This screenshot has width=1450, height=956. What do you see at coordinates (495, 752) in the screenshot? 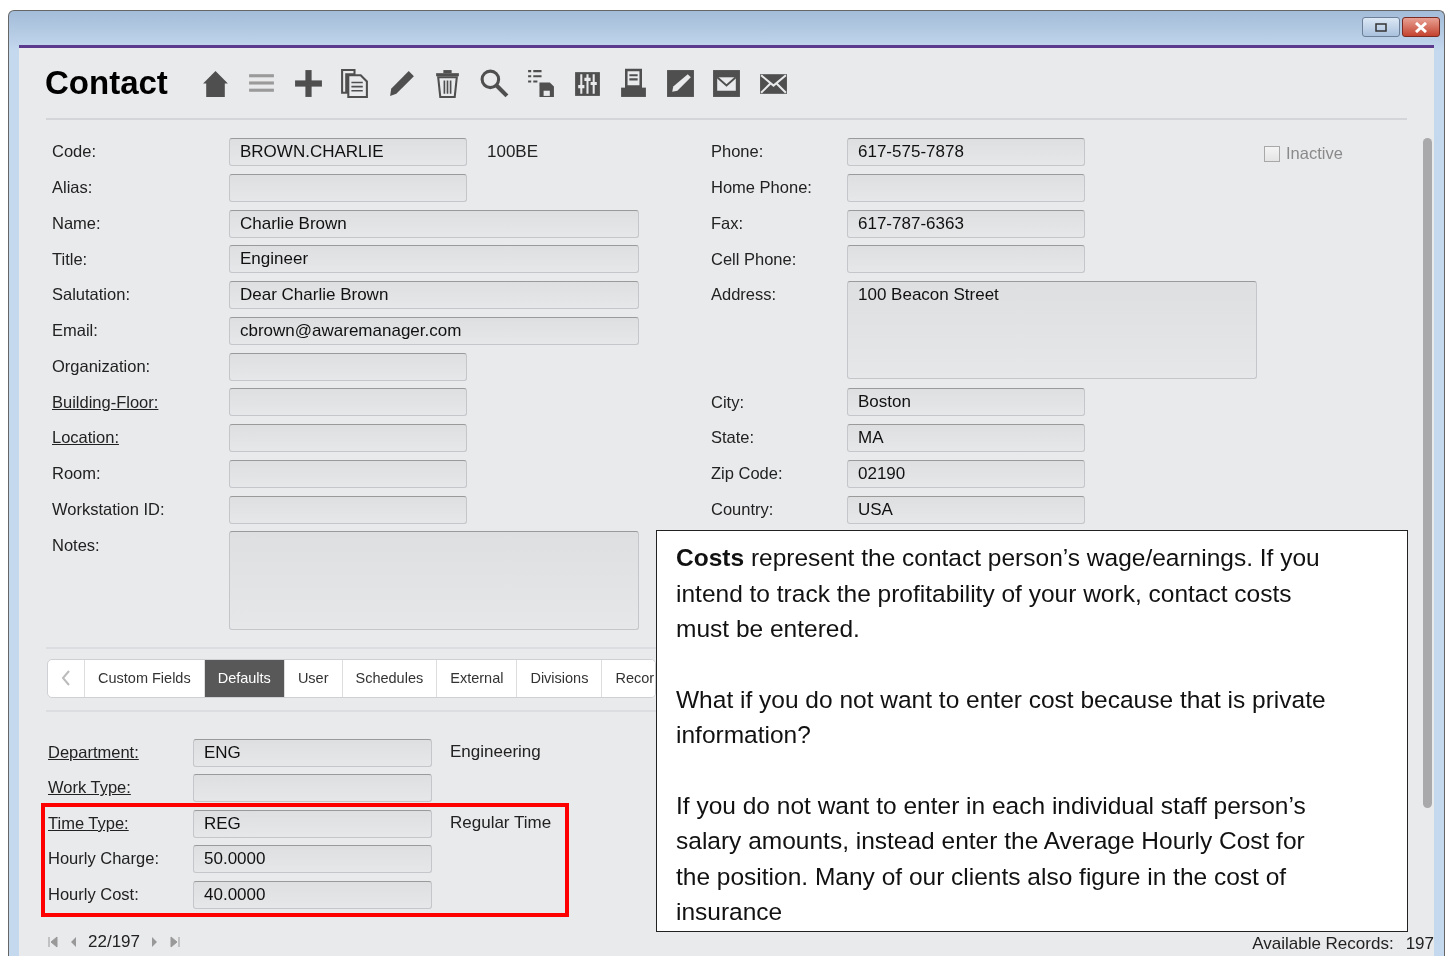
I see `field-note: Engineering` at bounding box center [495, 752].